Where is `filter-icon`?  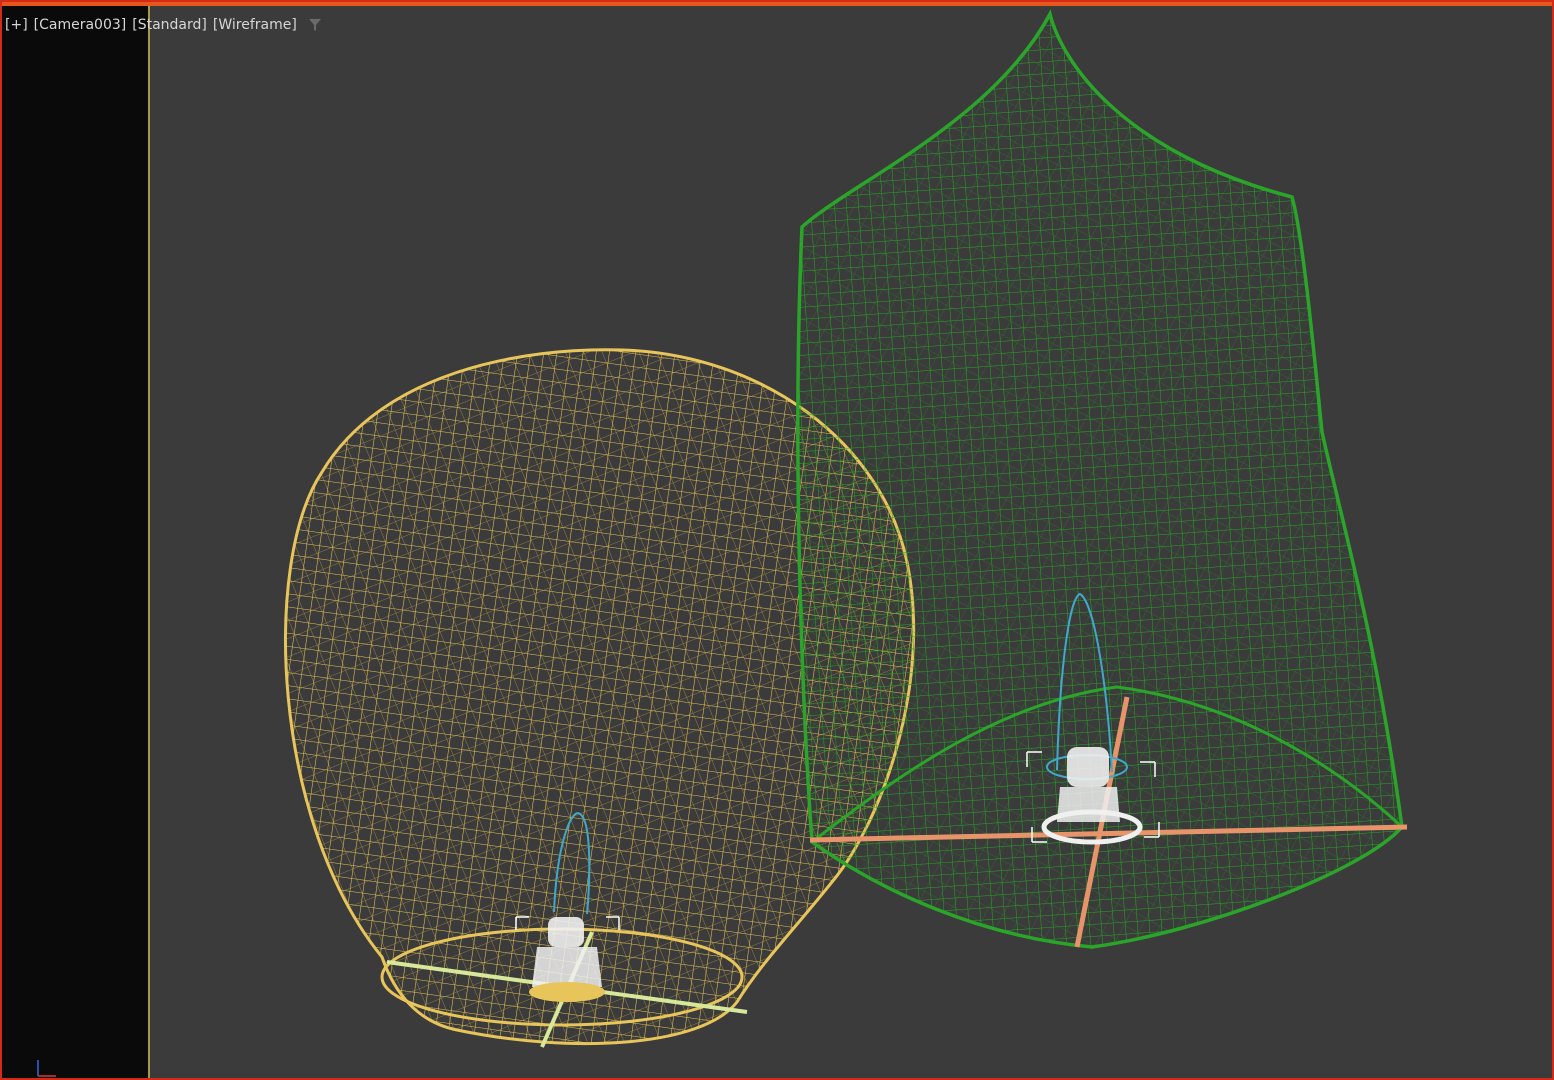
filter-icon is located at coordinates (315, 25).